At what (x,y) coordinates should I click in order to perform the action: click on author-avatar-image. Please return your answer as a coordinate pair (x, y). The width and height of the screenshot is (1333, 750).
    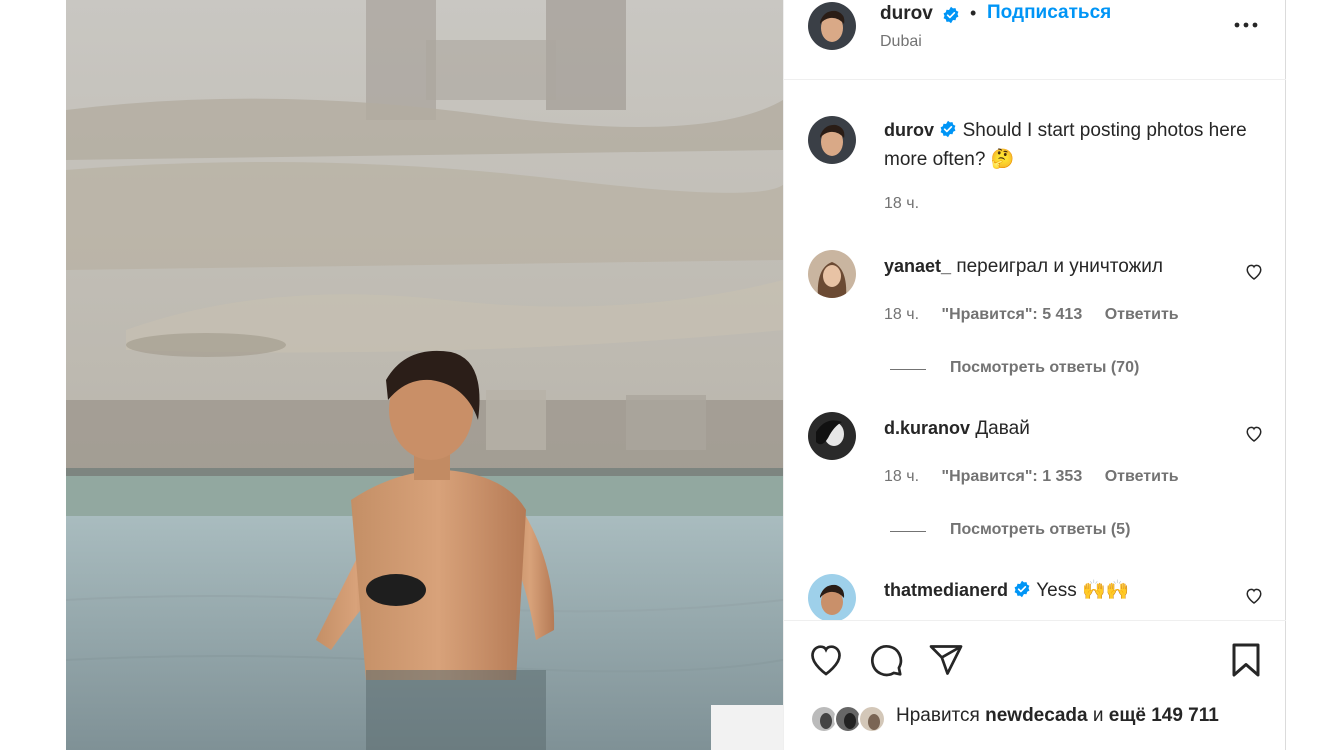
    Looking at the image, I should click on (832, 26).